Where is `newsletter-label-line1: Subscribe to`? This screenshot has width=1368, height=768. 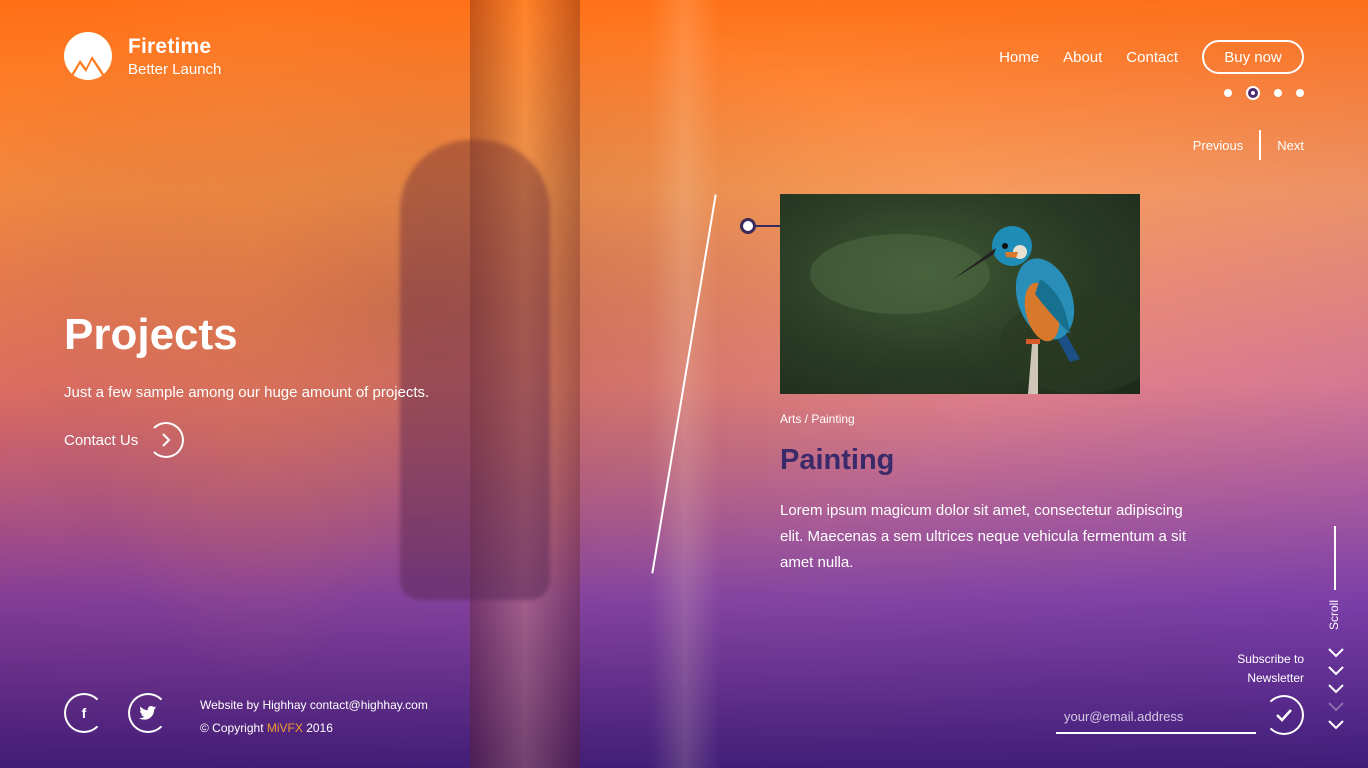 newsletter-label-line1: Subscribe to is located at coordinates (1270, 659).